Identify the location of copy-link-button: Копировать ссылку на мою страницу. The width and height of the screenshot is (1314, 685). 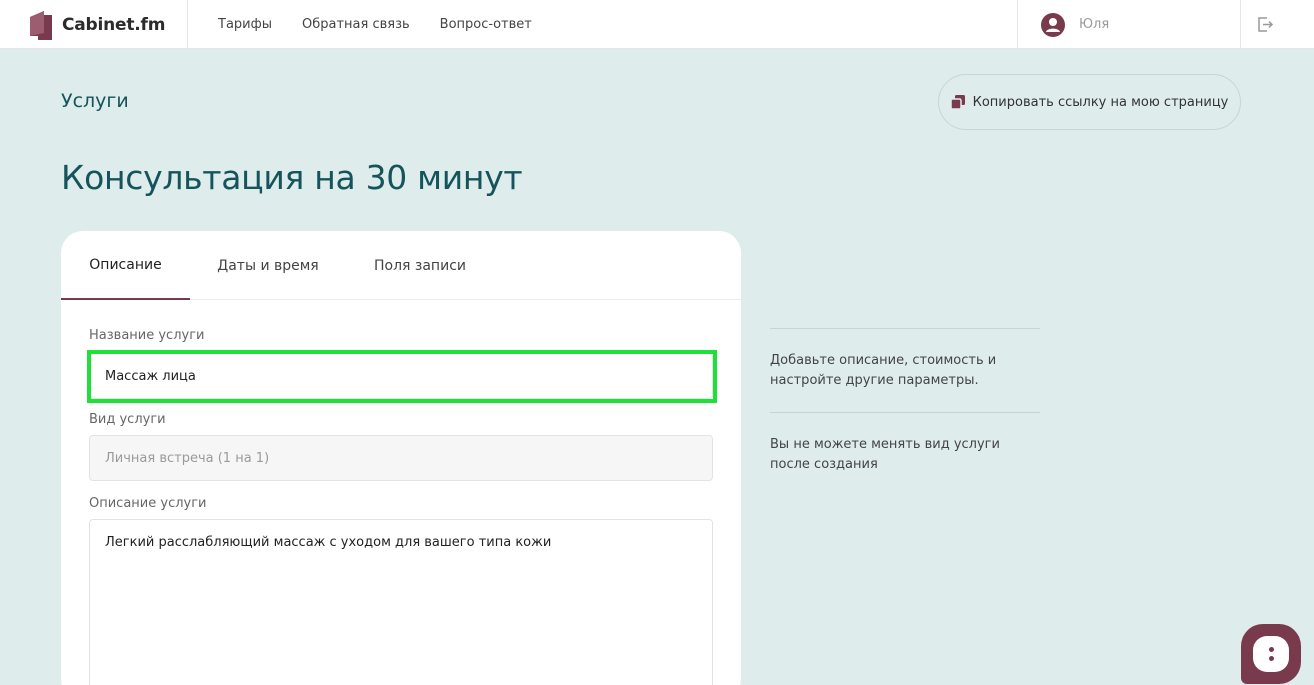
(1089, 102).